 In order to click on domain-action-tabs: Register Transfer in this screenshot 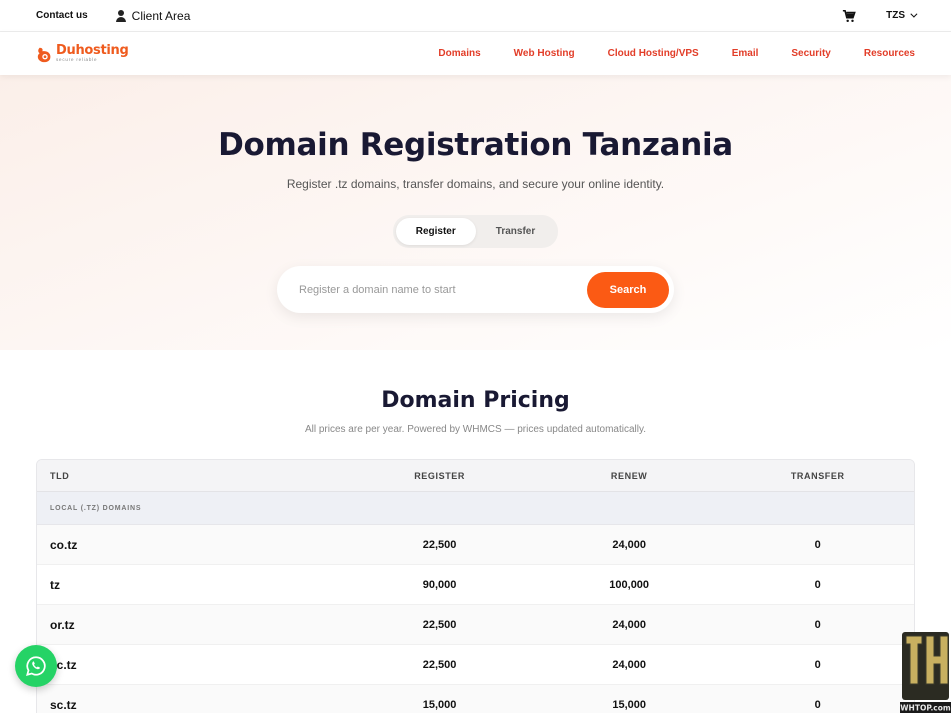, I will do `click(475, 231)`.